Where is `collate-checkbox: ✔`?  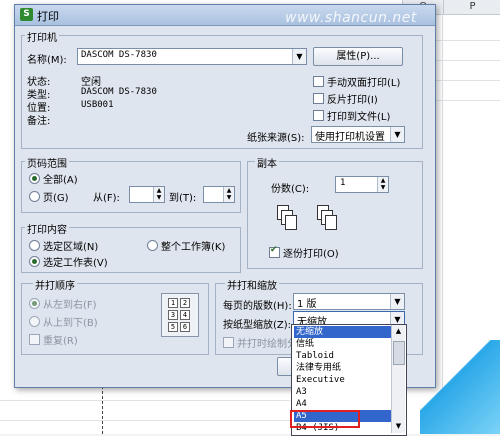 collate-checkbox: ✔ is located at coordinates (274, 251).